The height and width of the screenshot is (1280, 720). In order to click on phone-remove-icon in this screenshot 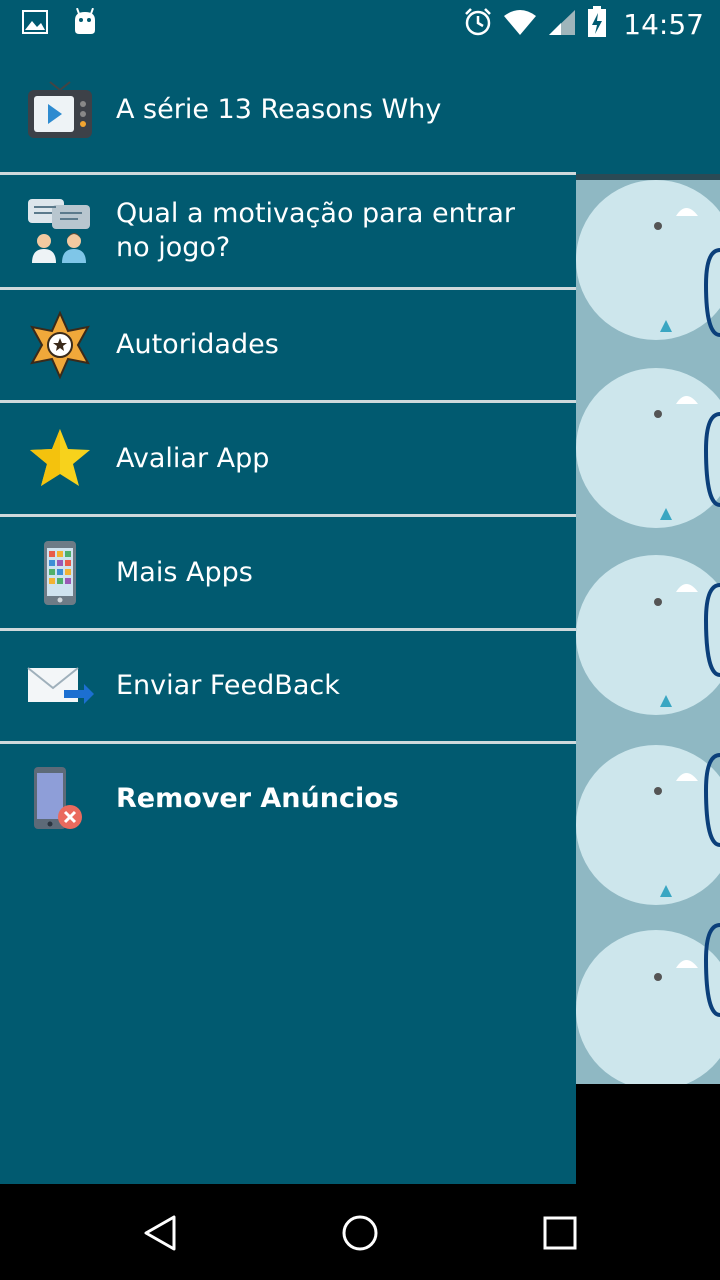, I will do `click(60, 799)`.